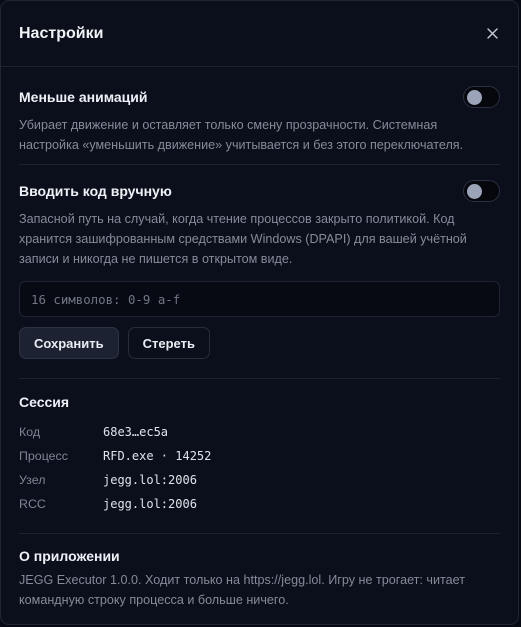  Describe the element at coordinates (136, 432) in the screenshot. I see `session-value: 68e3…ec5a` at that location.